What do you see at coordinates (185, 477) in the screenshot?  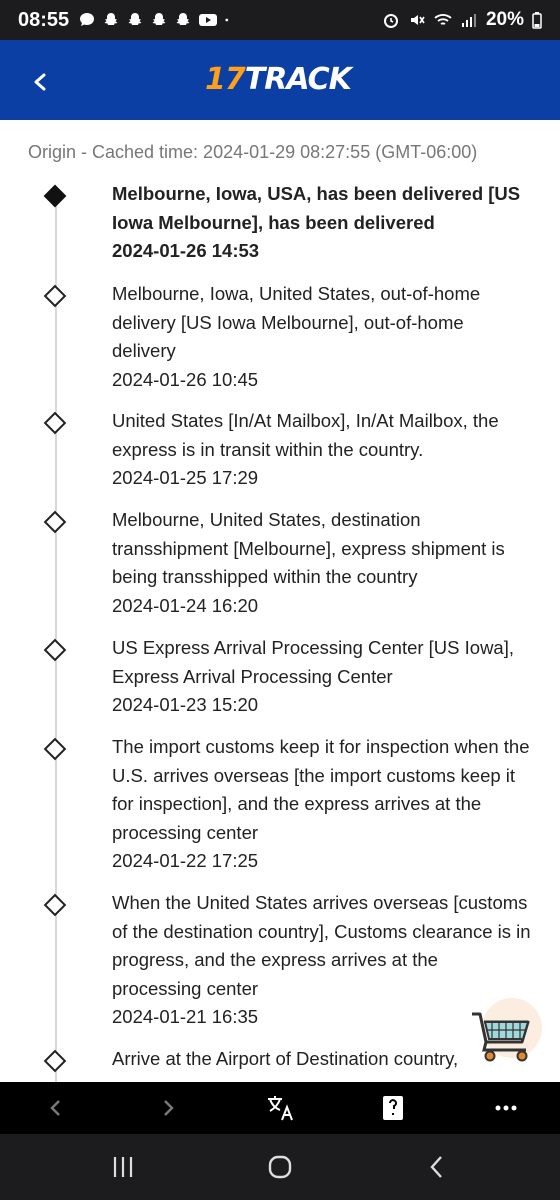 I see `event-time: 2024-01-25 17:29` at bounding box center [185, 477].